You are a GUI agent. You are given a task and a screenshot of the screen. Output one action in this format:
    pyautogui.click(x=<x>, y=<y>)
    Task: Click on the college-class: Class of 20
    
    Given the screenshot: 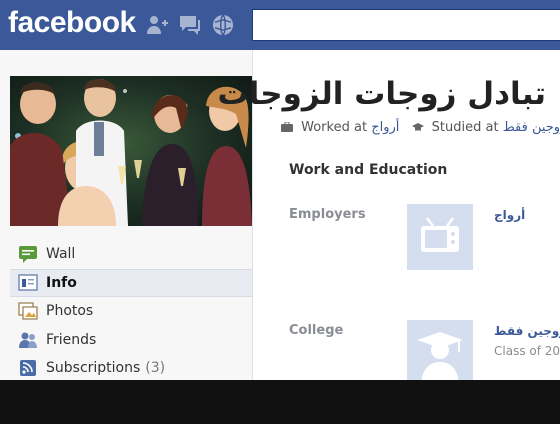 What is the action you would take?
    pyautogui.click(x=527, y=351)
    